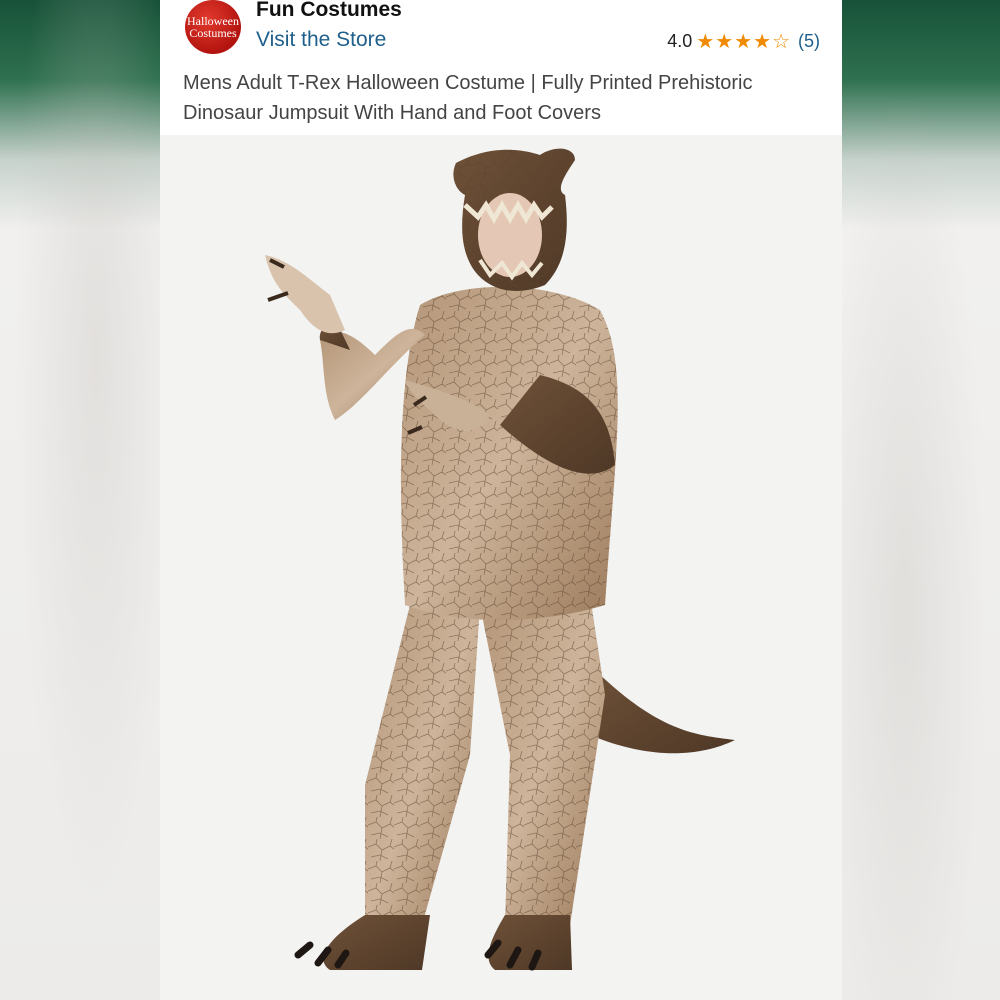  What do you see at coordinates (213, 33) in the screenshot?
I see `logo-text-line2: Costumes` at bounding box center [213, 33].